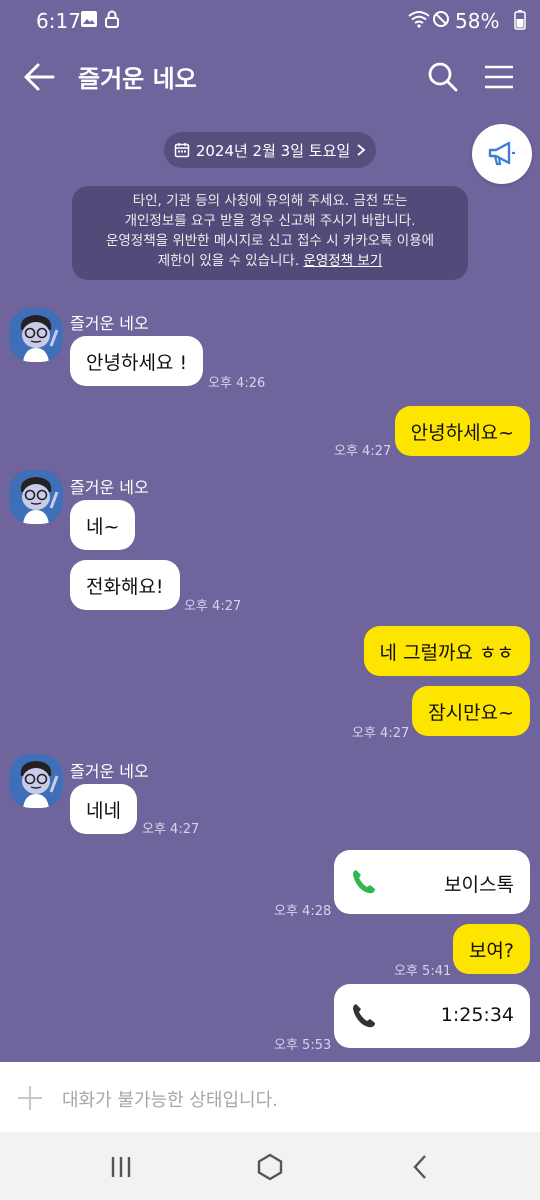 The height and width of the screenshot is (1200, 540). I want to click on disabled-input-text: 대화가 불가능한 상태입니다., so click(170, 1100).